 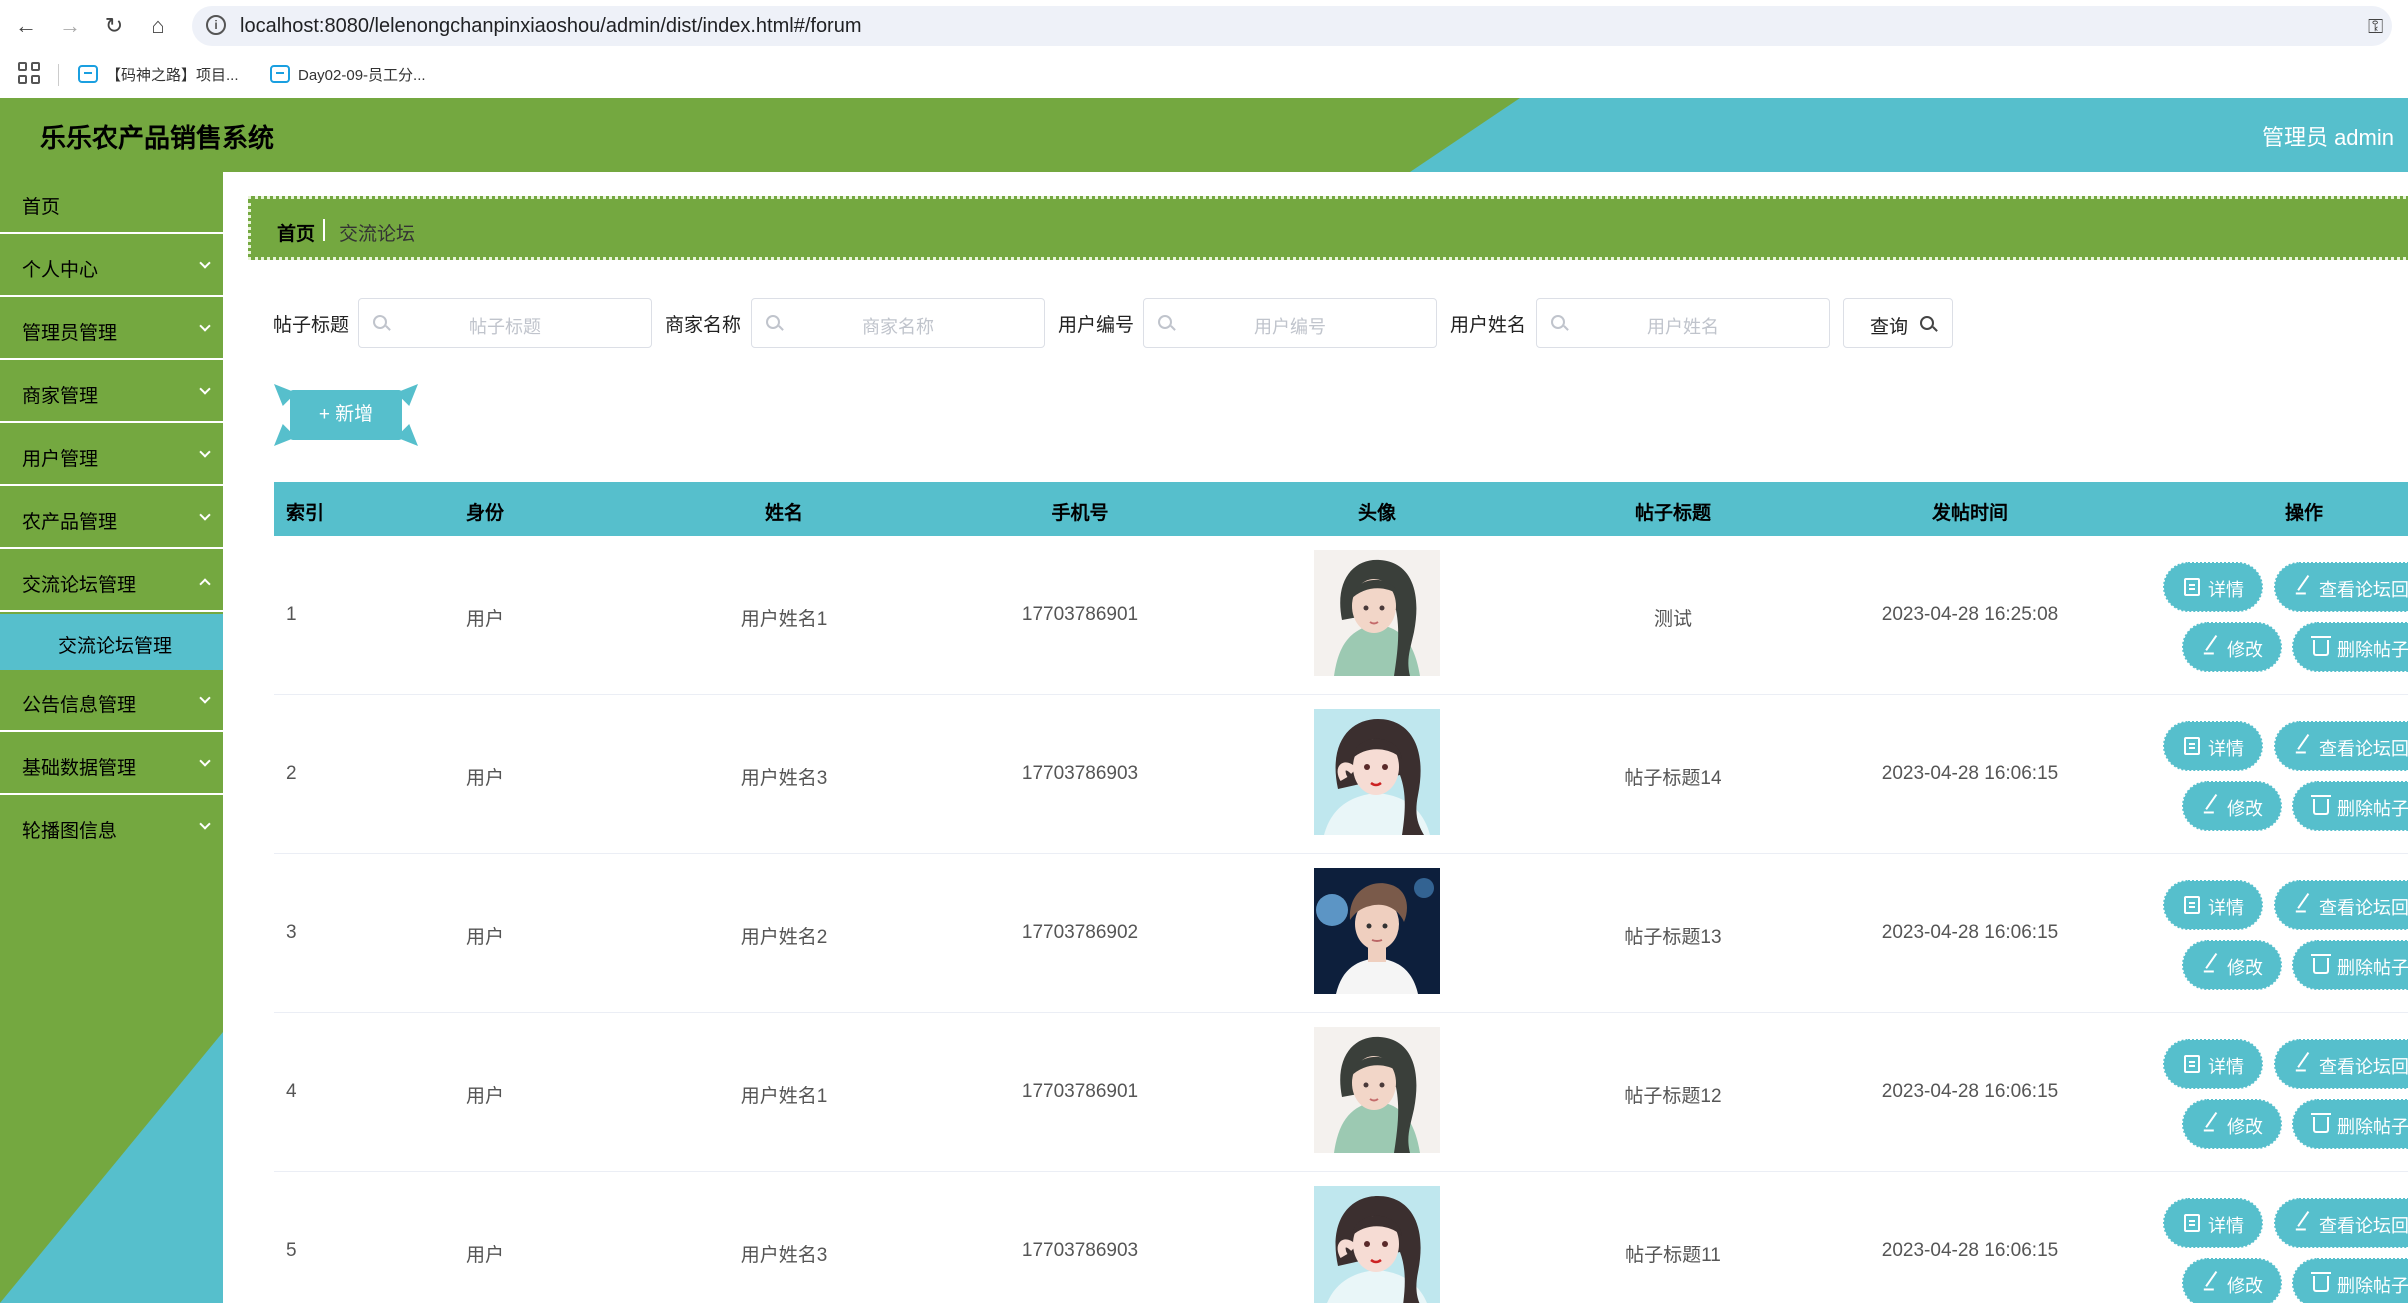 What do you see at coordinates (1080, 773) in the screenshot?
I see `cell-phone: 17703786903` at bounding box center [1080, 773].